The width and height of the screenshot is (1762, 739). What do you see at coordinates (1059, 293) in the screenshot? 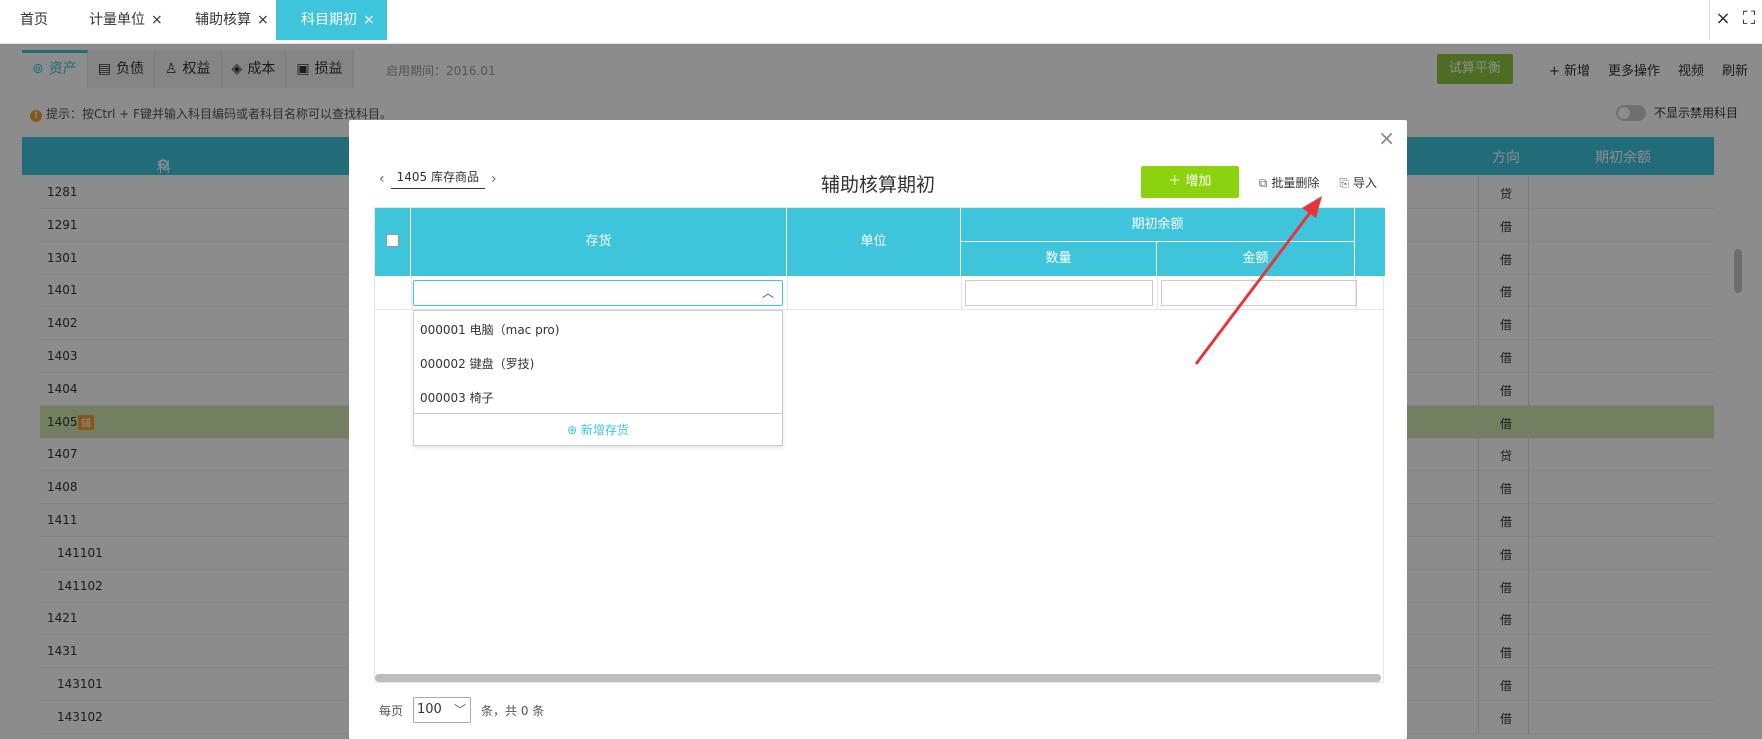
I see `quantity-input` at bounding box center [1059, 293].